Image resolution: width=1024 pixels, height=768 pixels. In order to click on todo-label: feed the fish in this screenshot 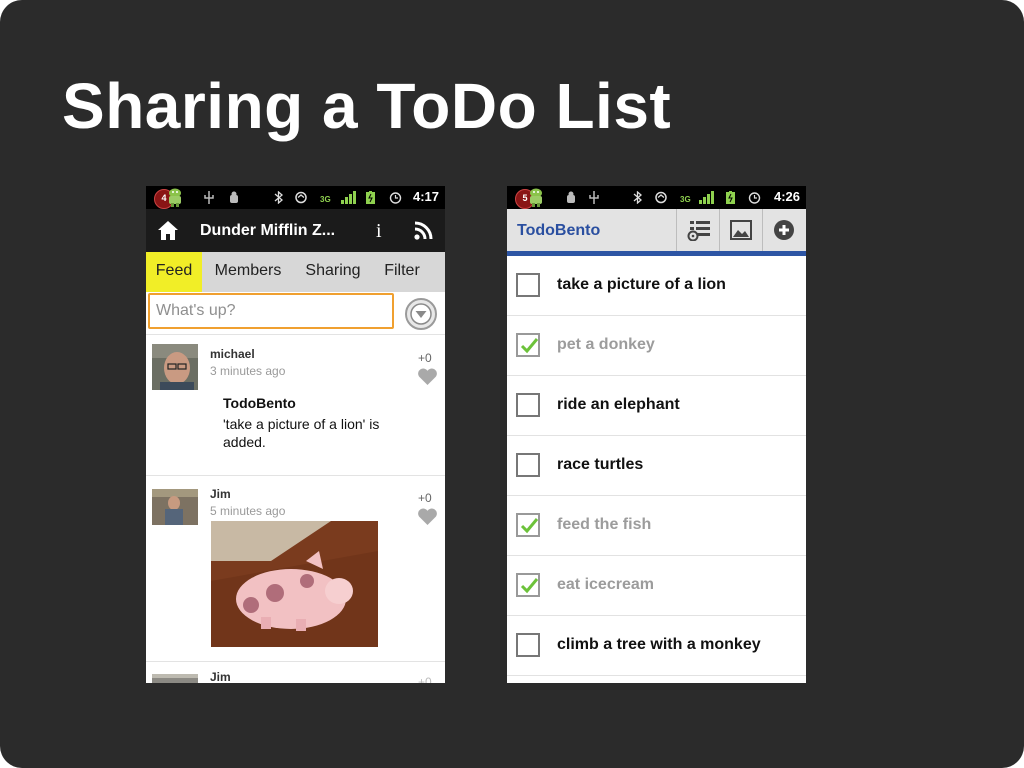, I will do `click(604, 524)`.